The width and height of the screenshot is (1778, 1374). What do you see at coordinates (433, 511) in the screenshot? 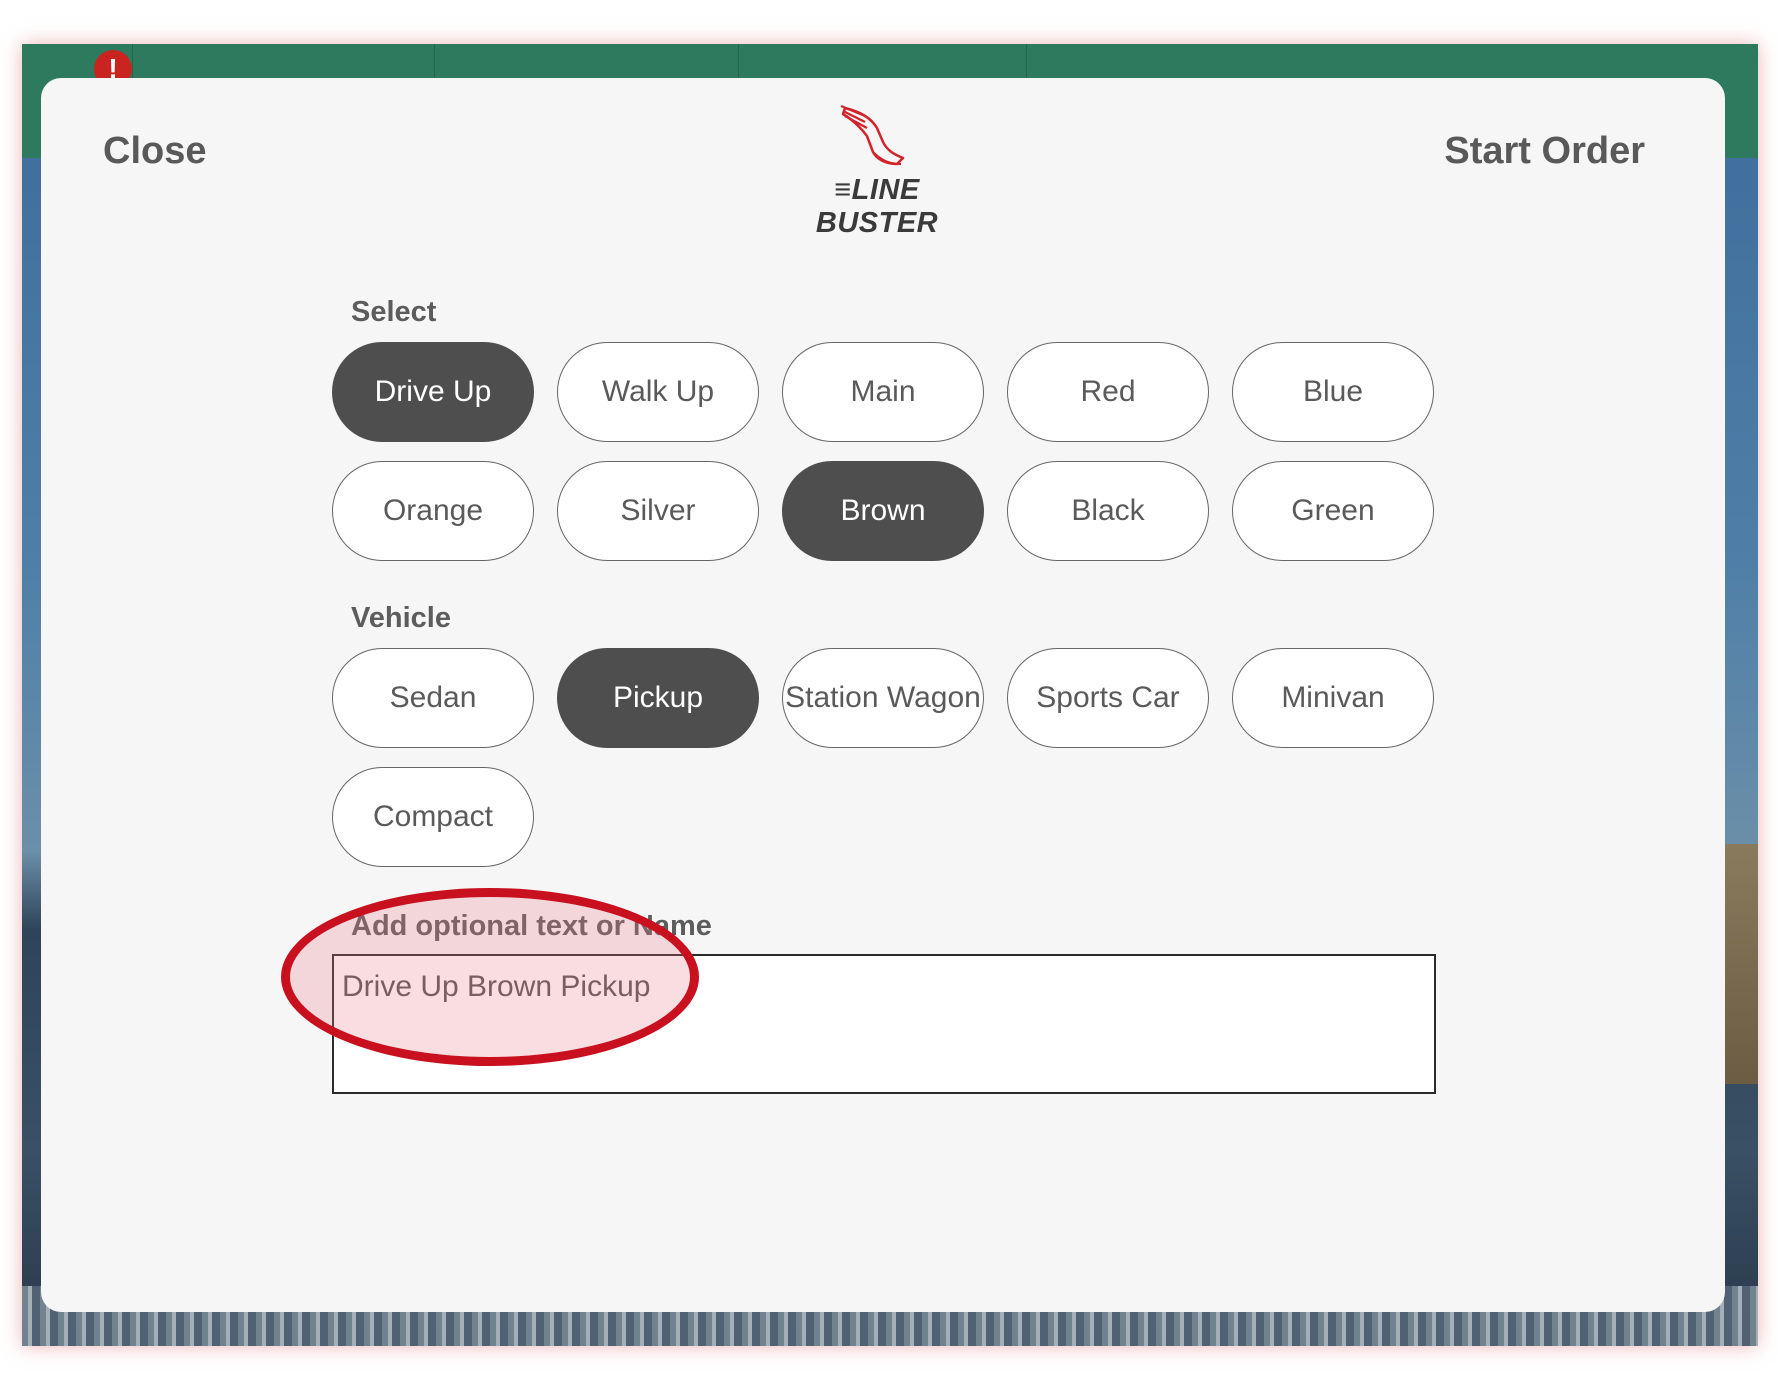
I see `select-orange-button: Orange` at bounding box center [433, 511].